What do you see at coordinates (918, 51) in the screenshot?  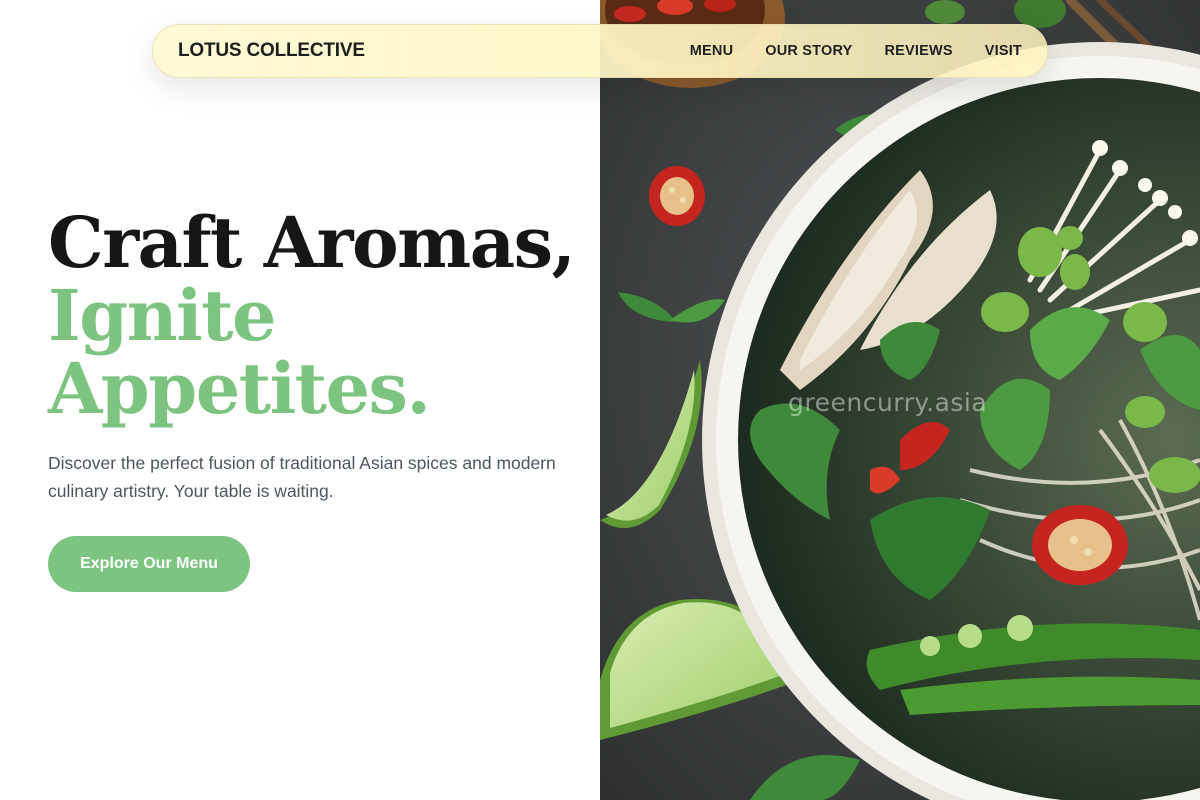 I see `nav-link-reviews: REVIEWS` at bounding box center [918, 51].